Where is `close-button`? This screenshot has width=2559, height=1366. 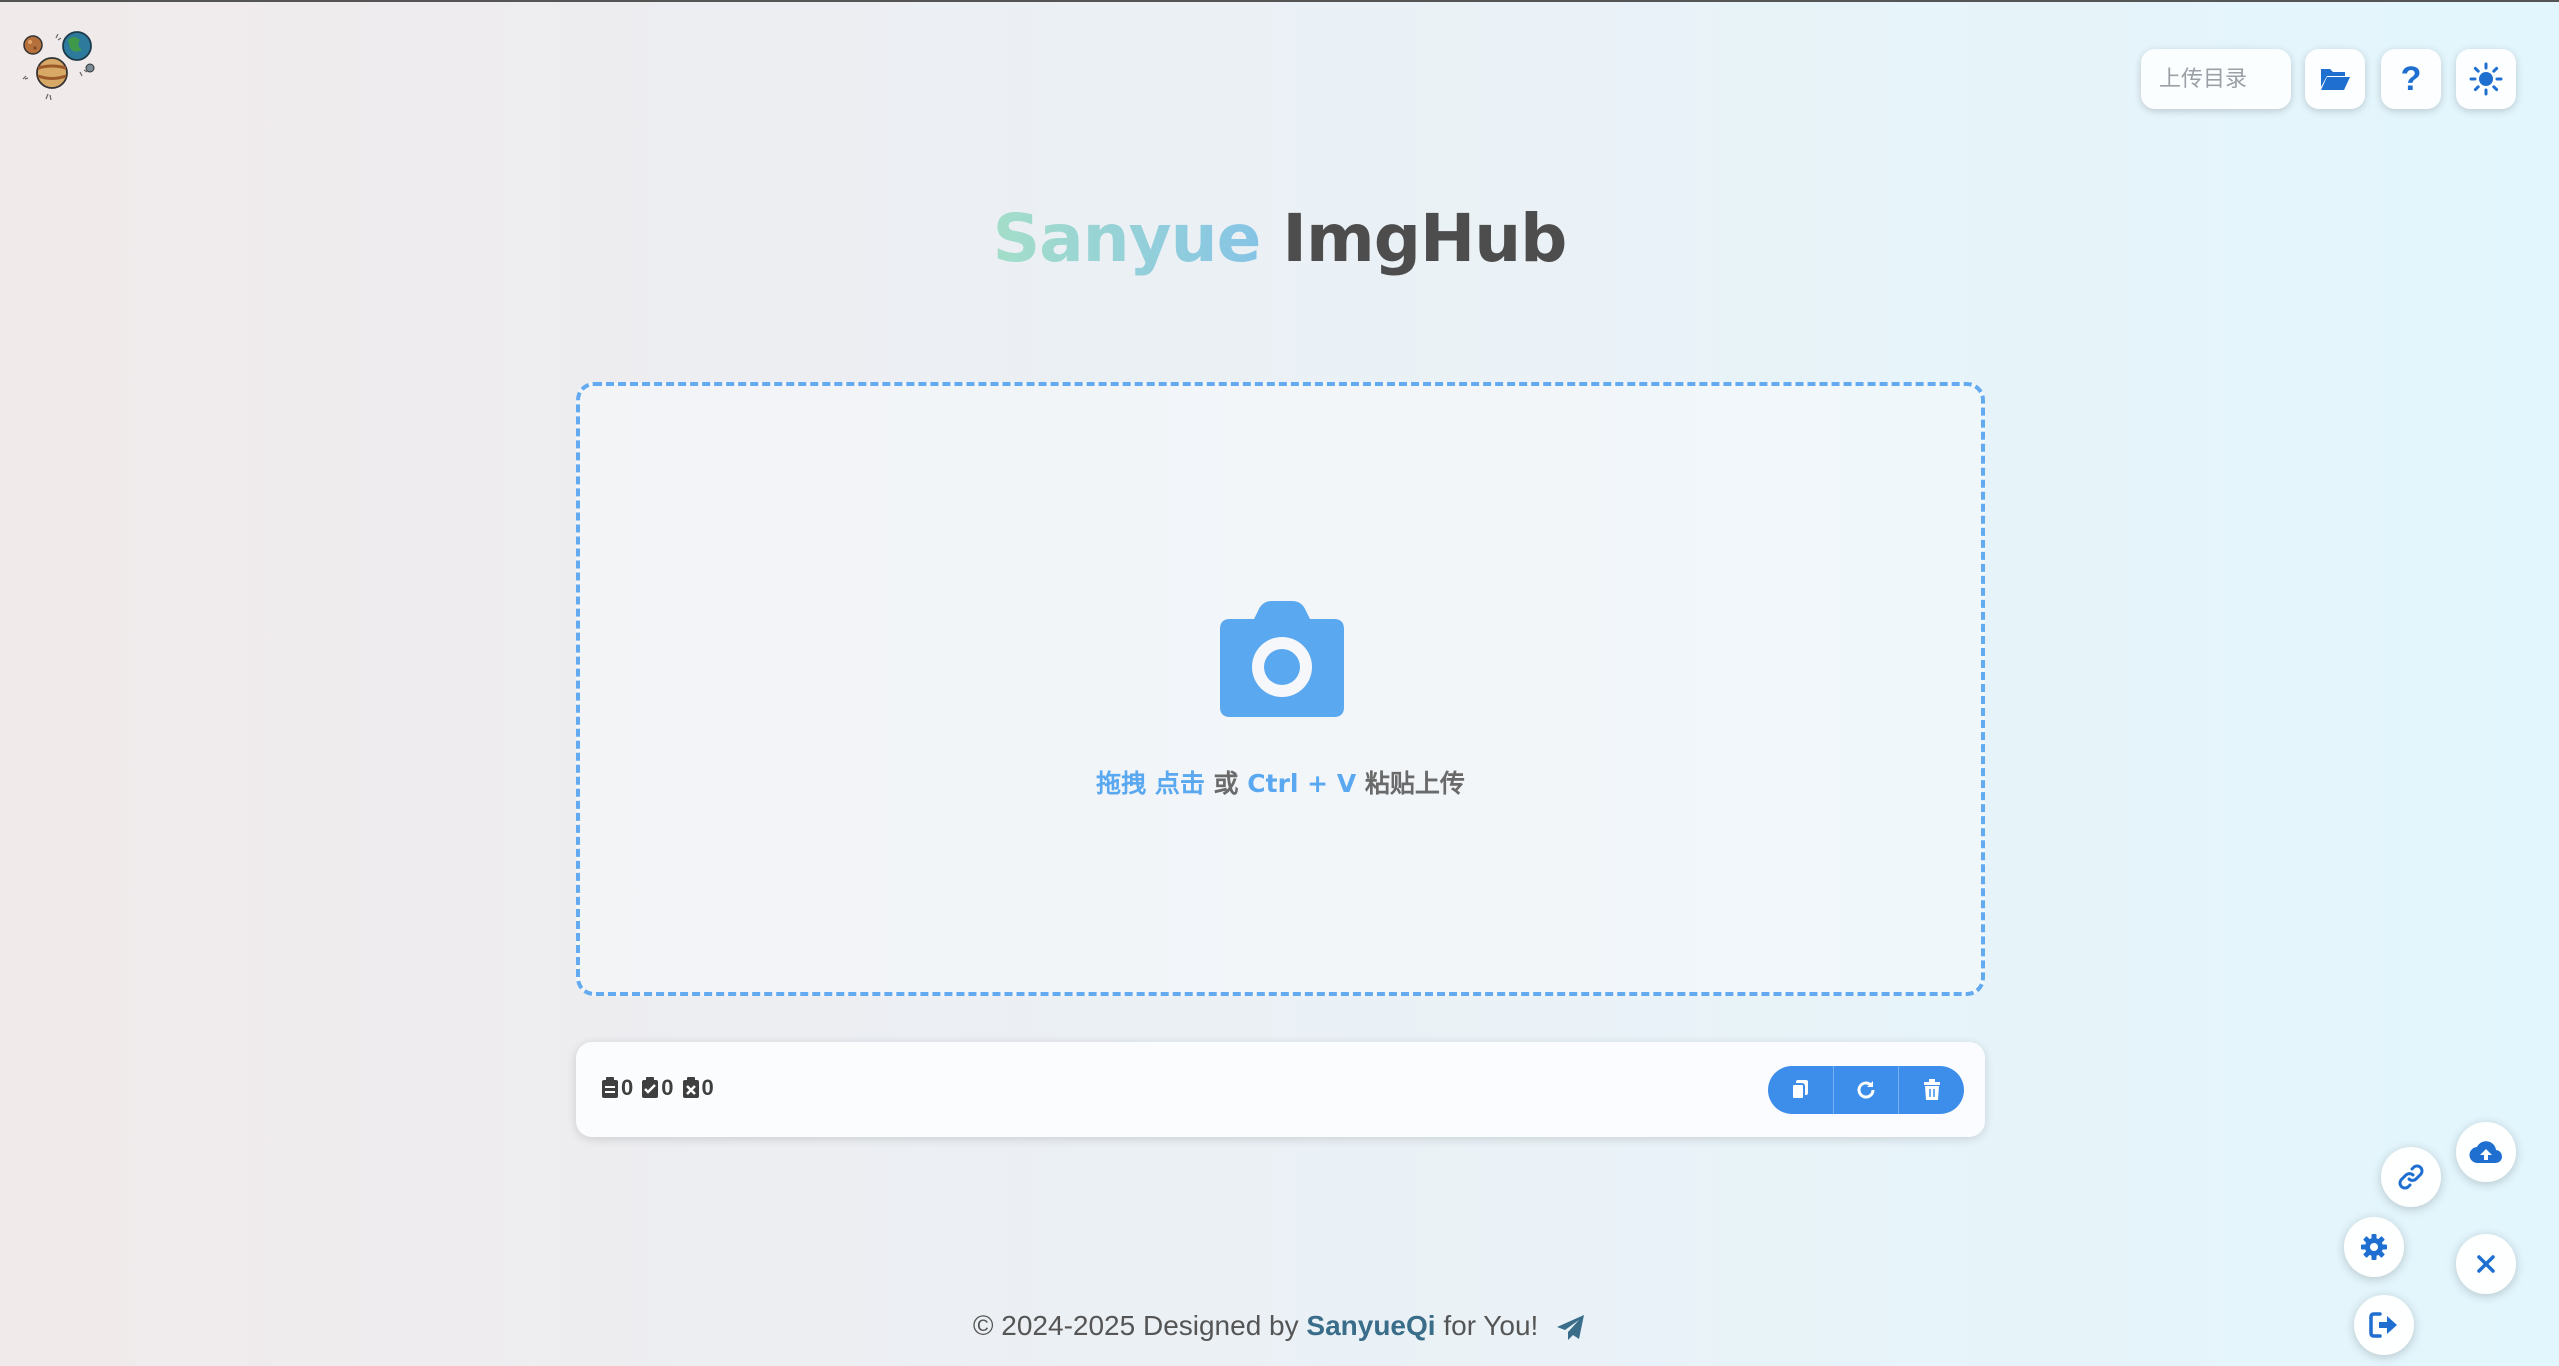 close-button is located at coordinates (2486, 1264).